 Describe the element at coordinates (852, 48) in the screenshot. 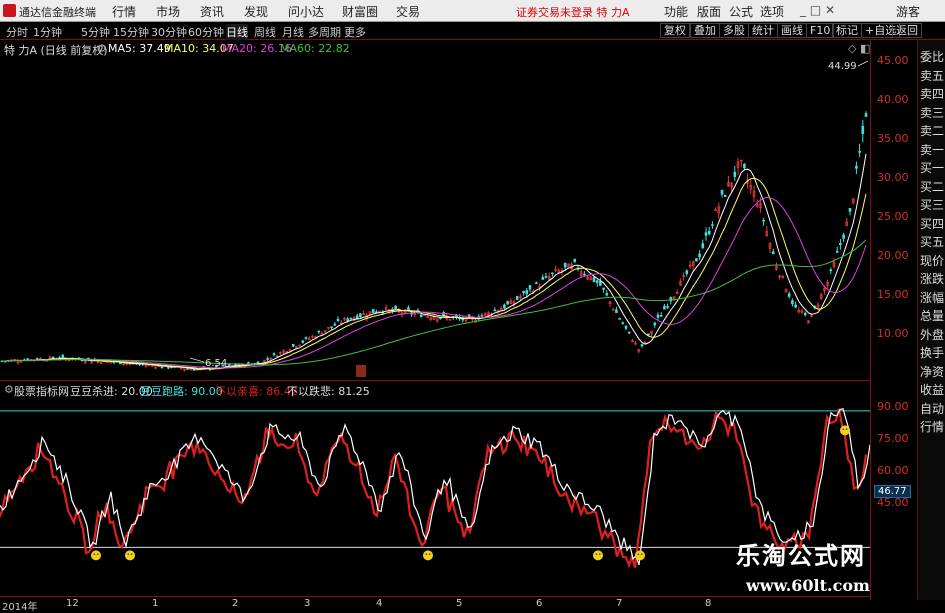

I see `diamond-icon: ◇` at that location.